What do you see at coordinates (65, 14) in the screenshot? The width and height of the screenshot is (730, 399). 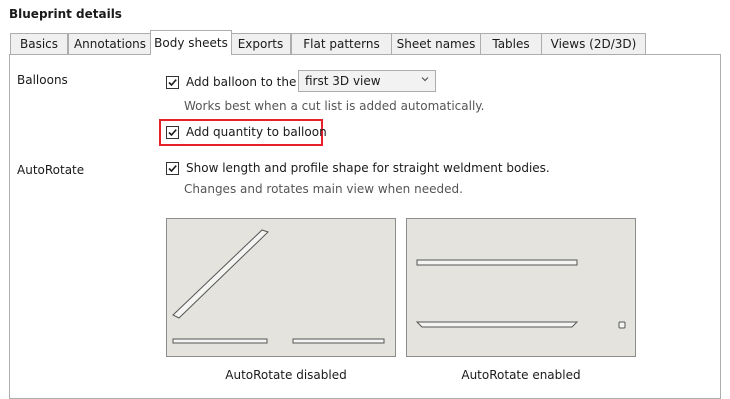 I see `dialog-title: Blueprint details` at bounding box center [65, 14].